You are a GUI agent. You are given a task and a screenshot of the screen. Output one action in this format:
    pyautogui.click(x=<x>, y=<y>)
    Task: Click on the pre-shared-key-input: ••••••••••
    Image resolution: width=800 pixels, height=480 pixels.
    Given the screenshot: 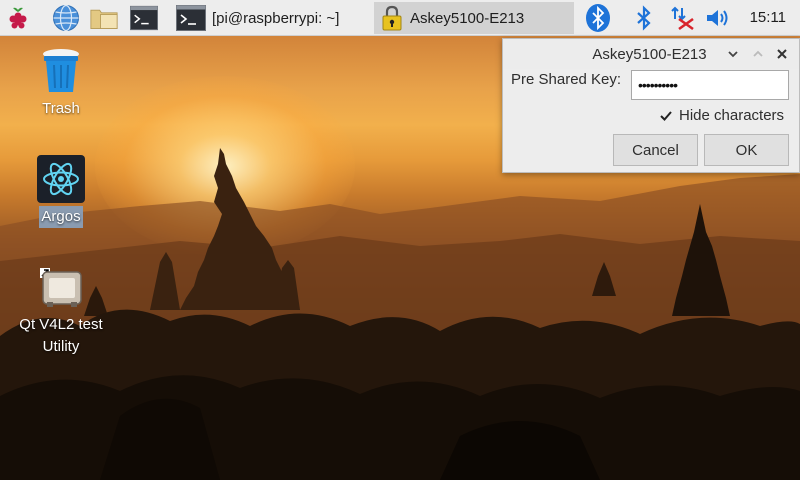 What is the action you would take?
    pyautogui.click(x=710, y=85)
    